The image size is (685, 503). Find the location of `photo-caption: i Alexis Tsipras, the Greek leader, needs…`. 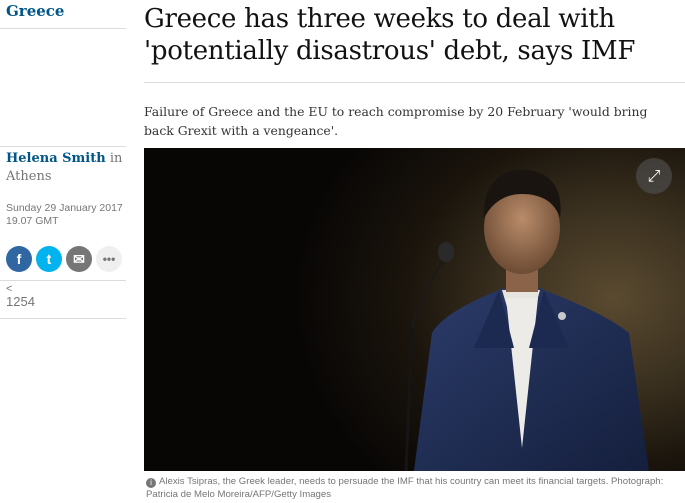

photo-caption: i Alexis Tsipras, the Greek leader, needs… is located at coordinates (413, 488).